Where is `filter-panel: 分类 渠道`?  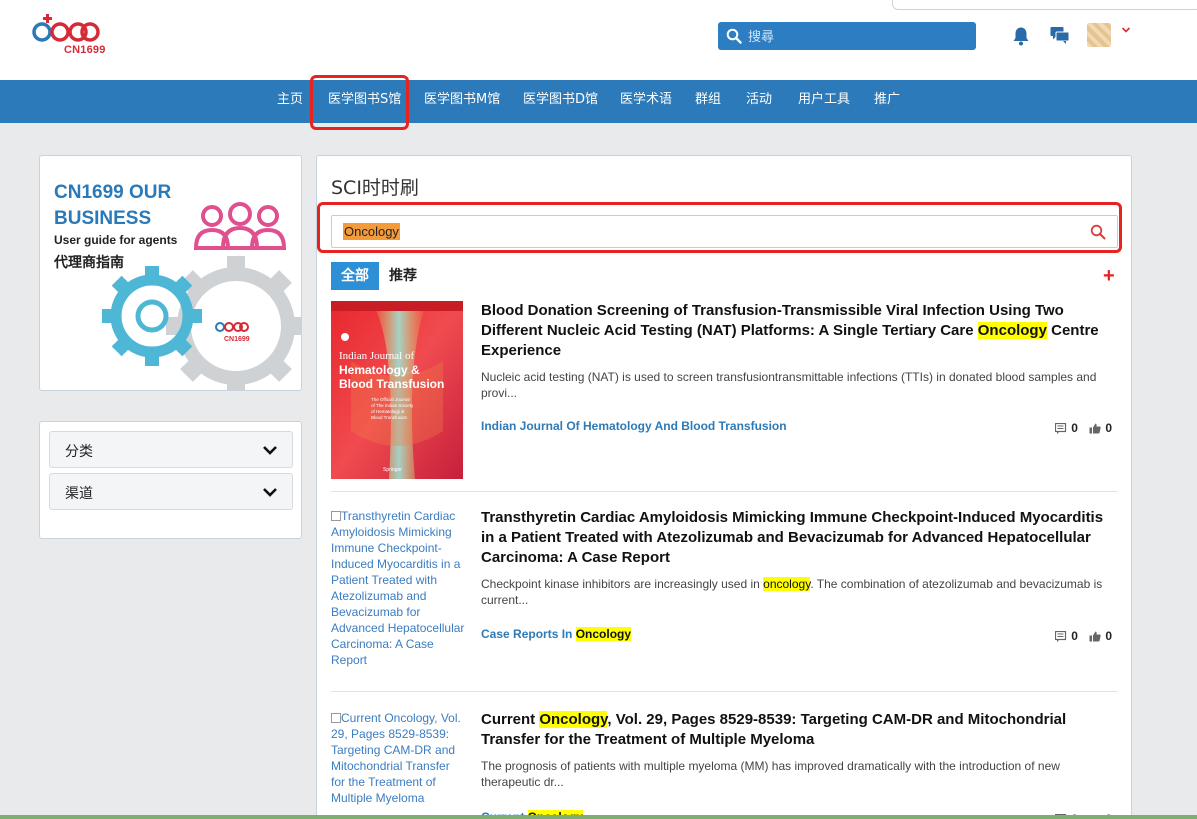
filter-panel: 分类 渠道 is located at coordinates (170, 480).